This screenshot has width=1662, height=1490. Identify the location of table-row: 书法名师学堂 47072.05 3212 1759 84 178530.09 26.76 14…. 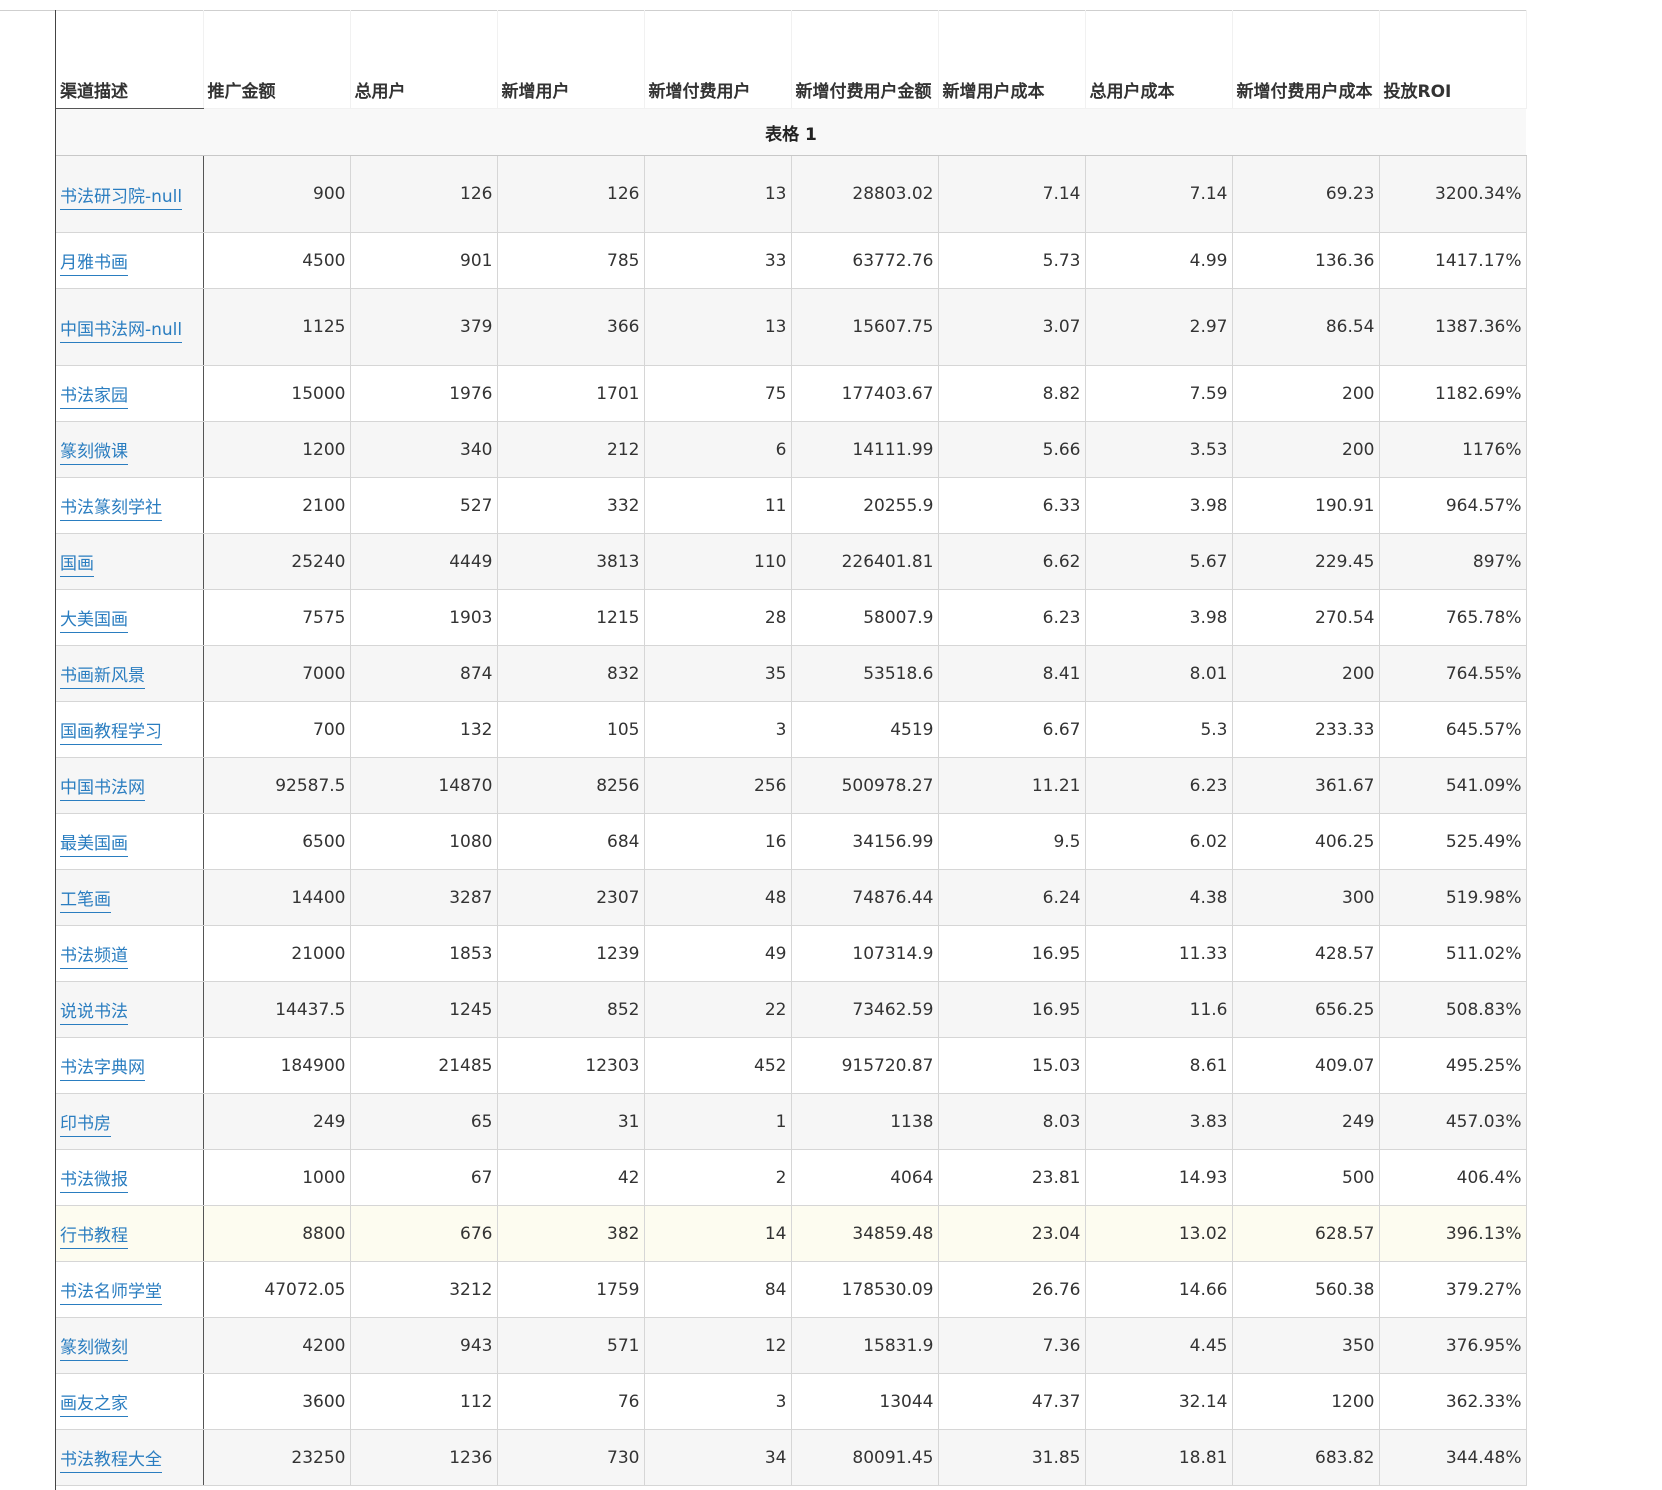
(791, 1289).